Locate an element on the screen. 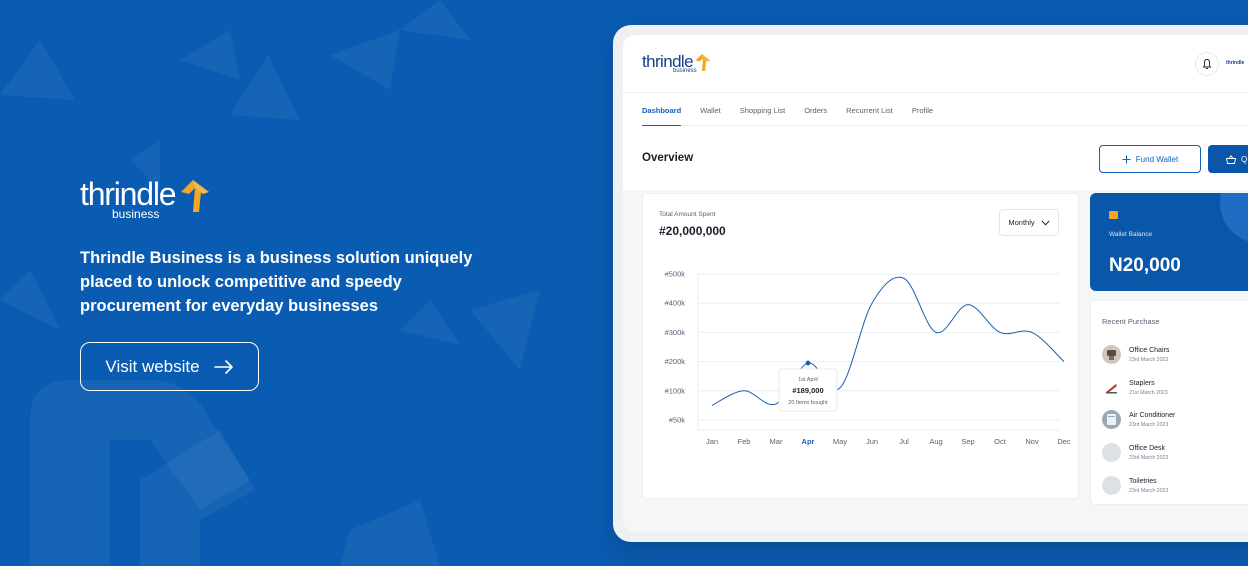  y-tick-label: #200k is located at coordinates (675, 361).